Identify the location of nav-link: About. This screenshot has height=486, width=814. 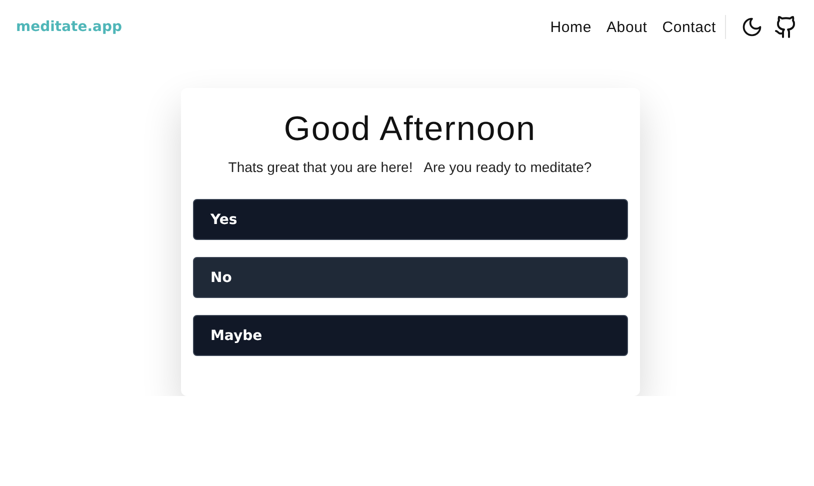
(627, 27).